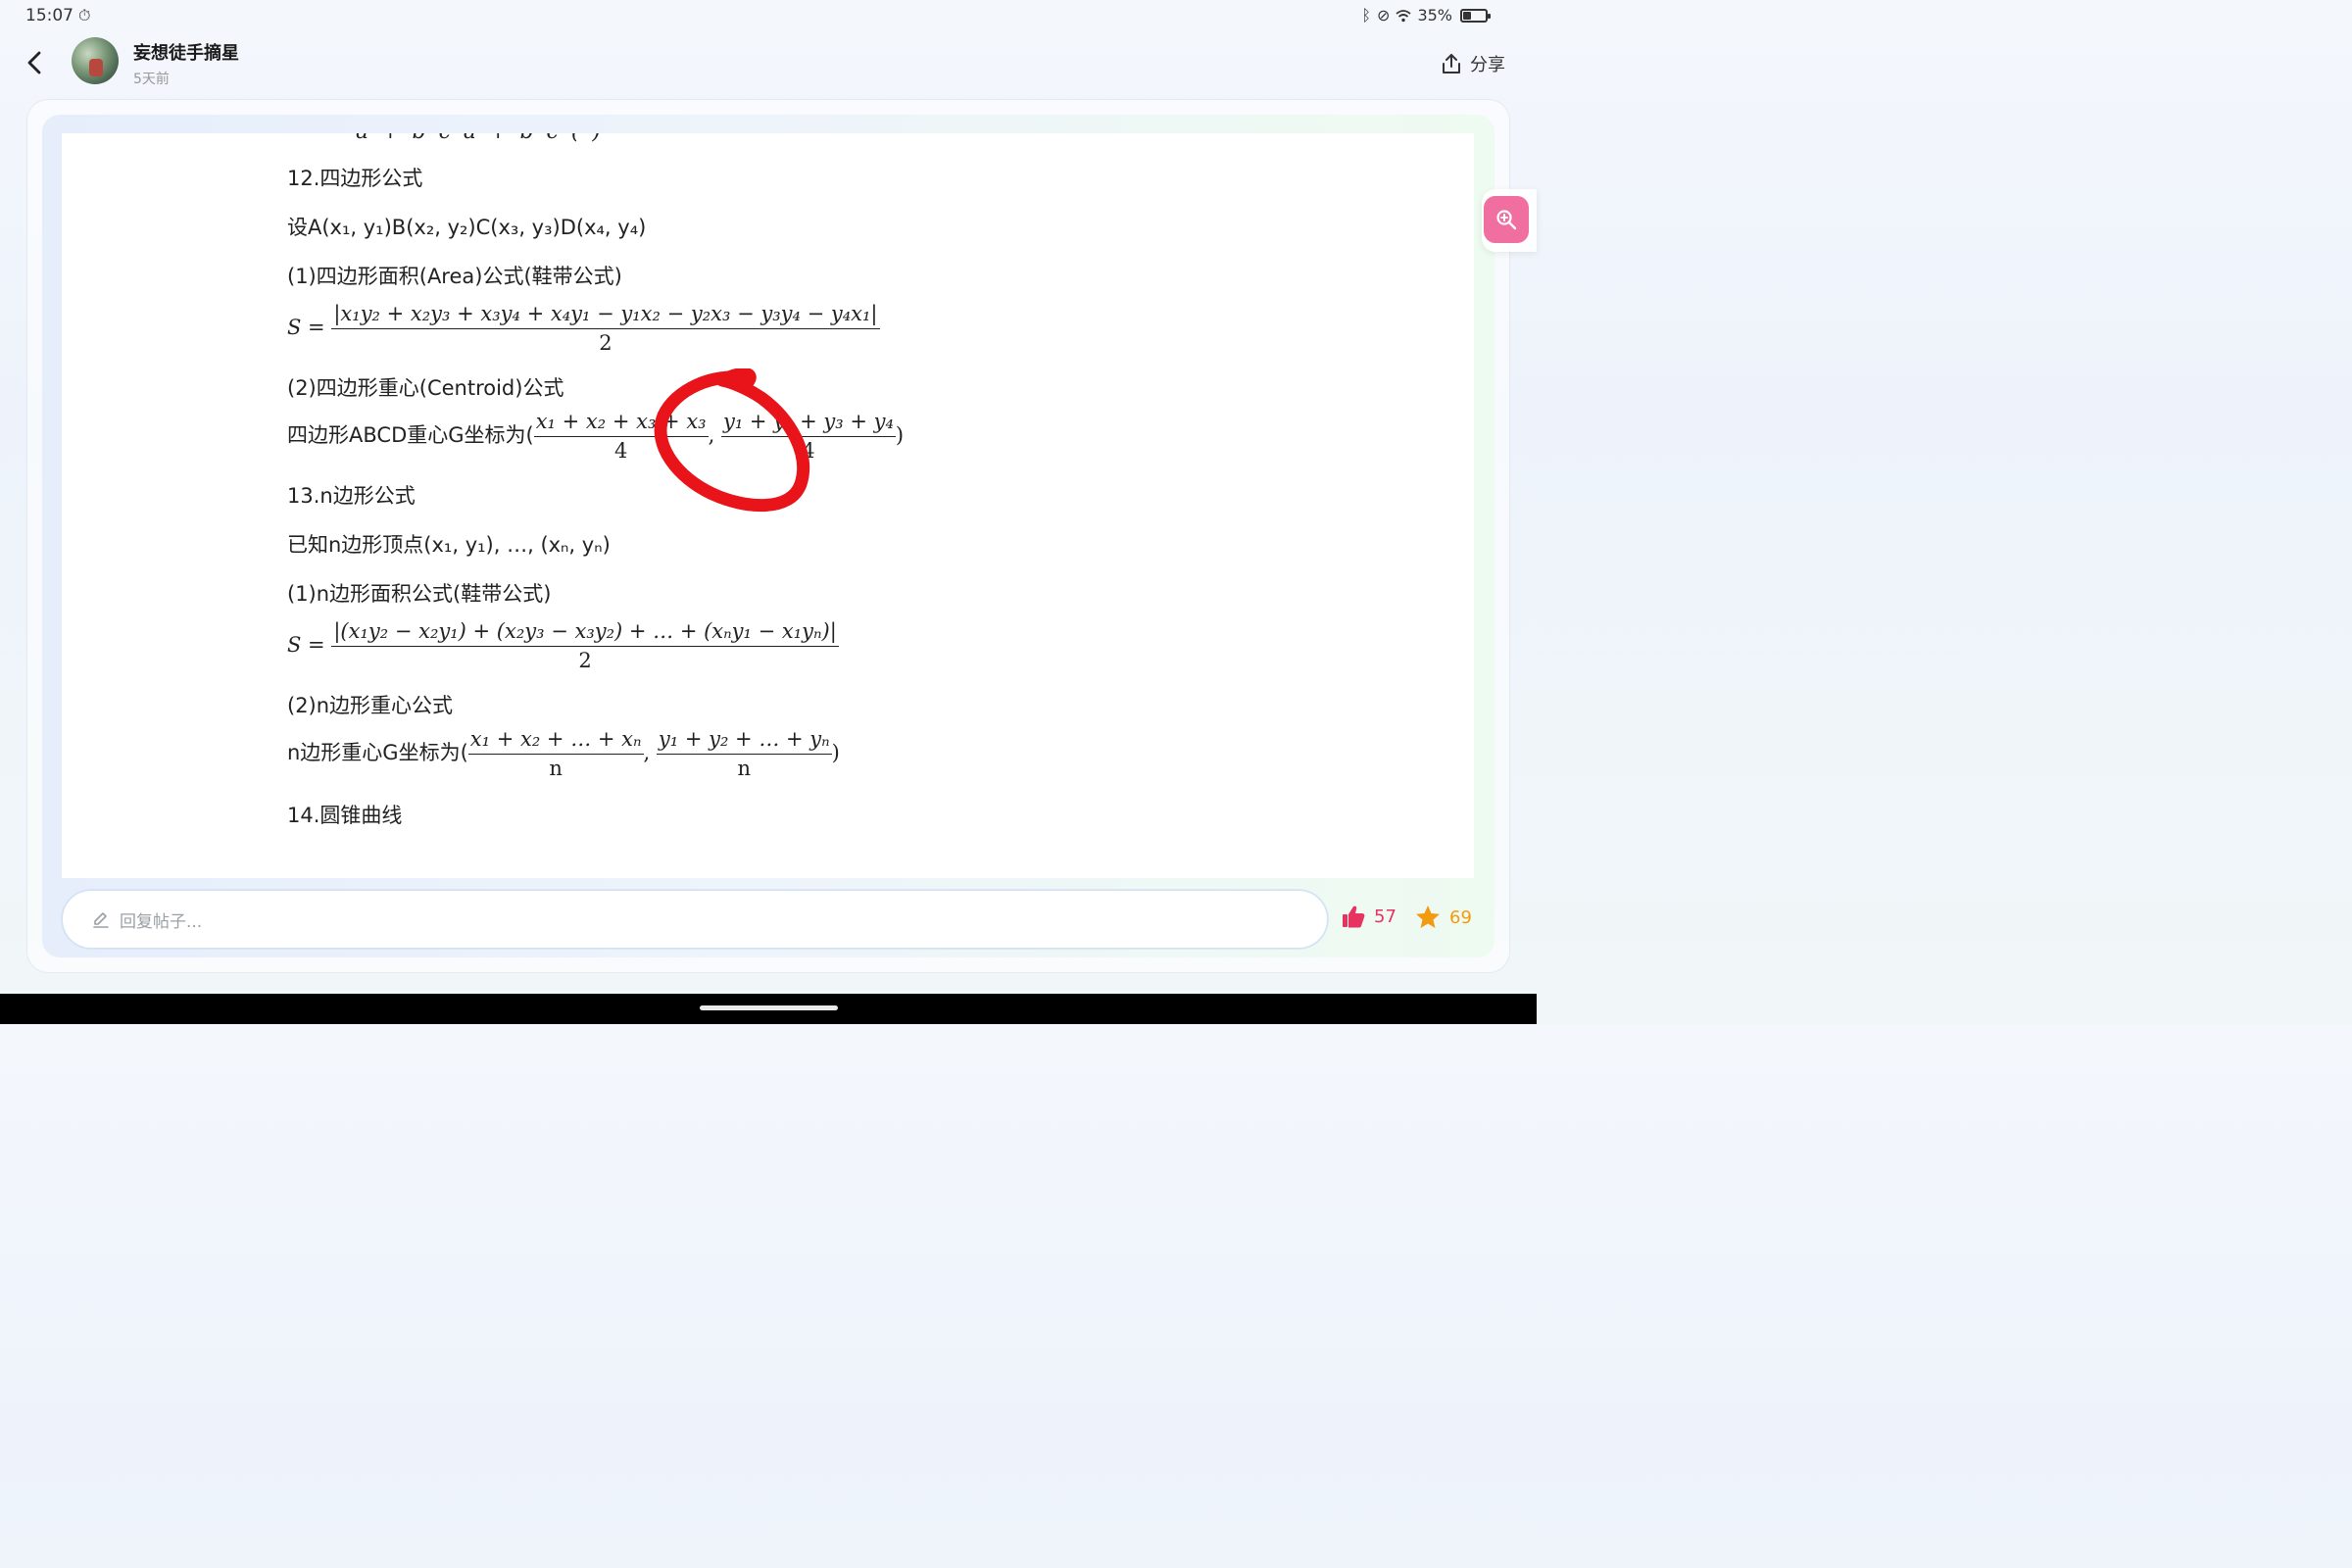  What do you see at coordinates (1366, 15) in the screenshot?
I see `bluetooth-icon: ᛒ` at bounding box center [1366, 15].